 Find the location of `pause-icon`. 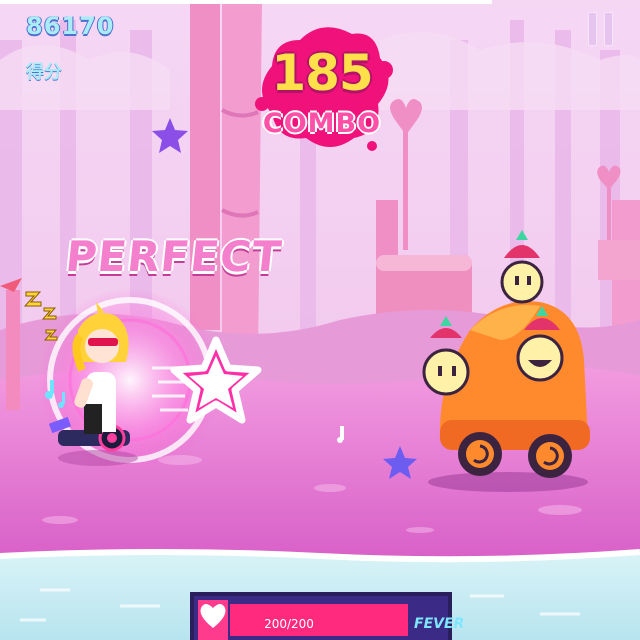

pause-icon is located at coordinates (592, 29).